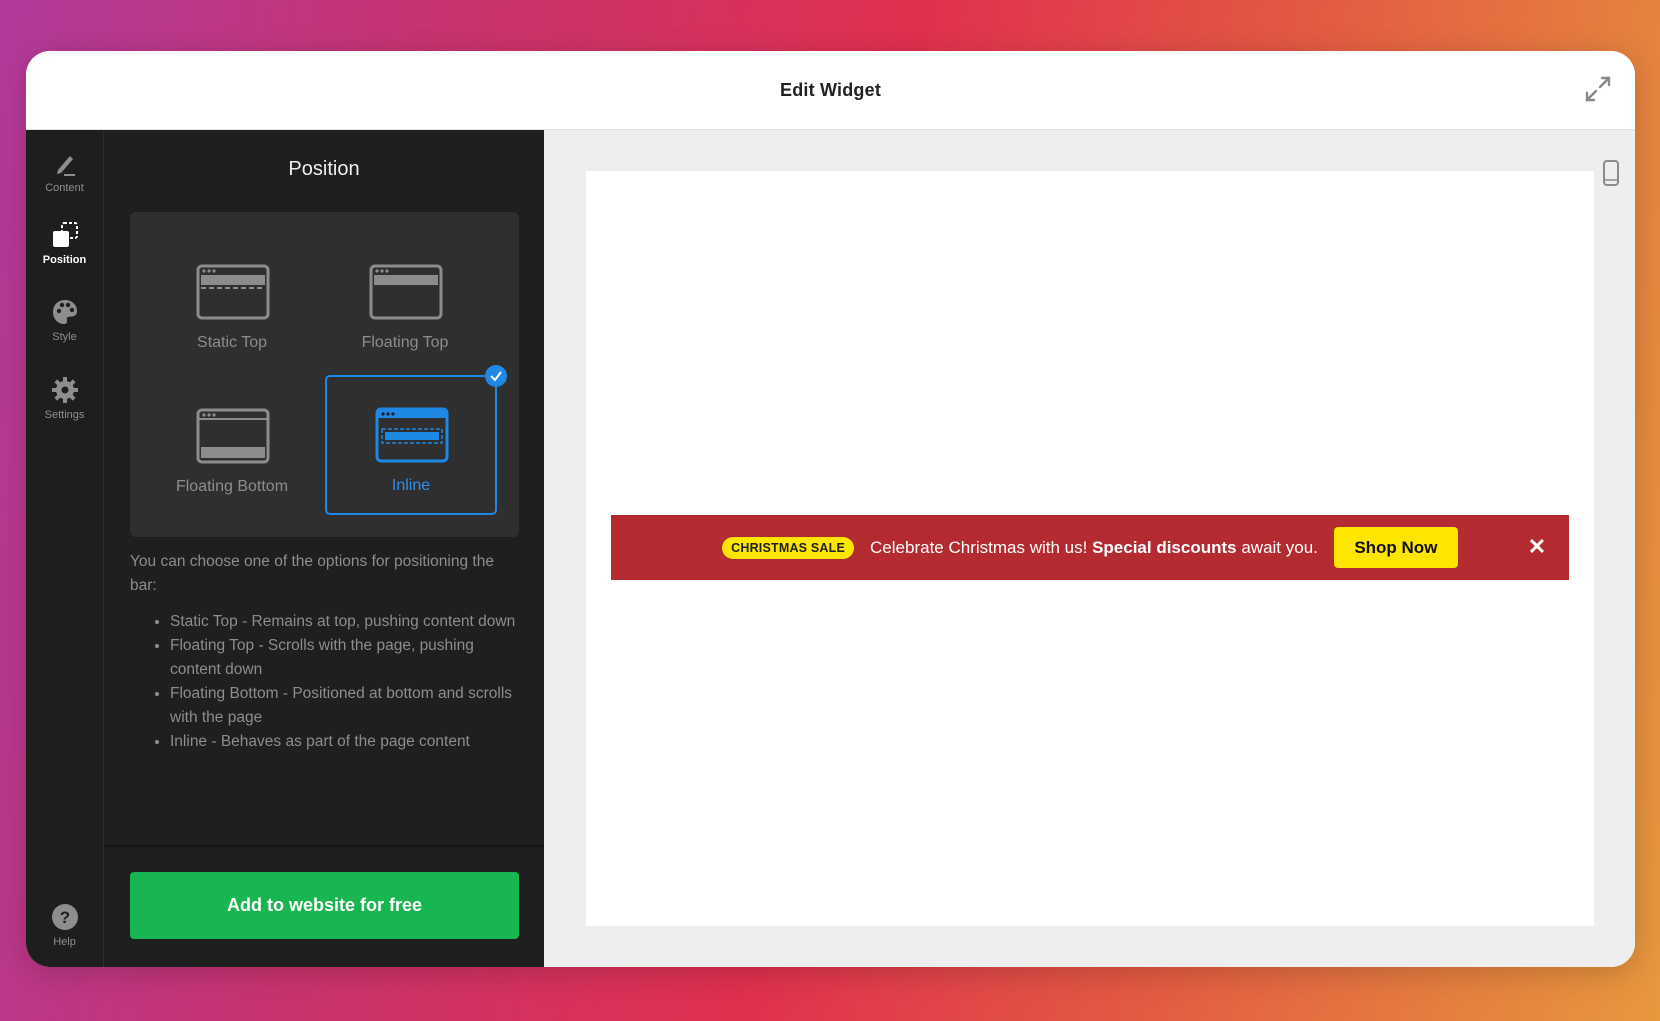 Image resolution: width=1660 pixels, height=1021 pixels. What do you see at coordinates (411, 485) in the screenshot?
I see `option-label: Inline` at bounding box center [411, 485].